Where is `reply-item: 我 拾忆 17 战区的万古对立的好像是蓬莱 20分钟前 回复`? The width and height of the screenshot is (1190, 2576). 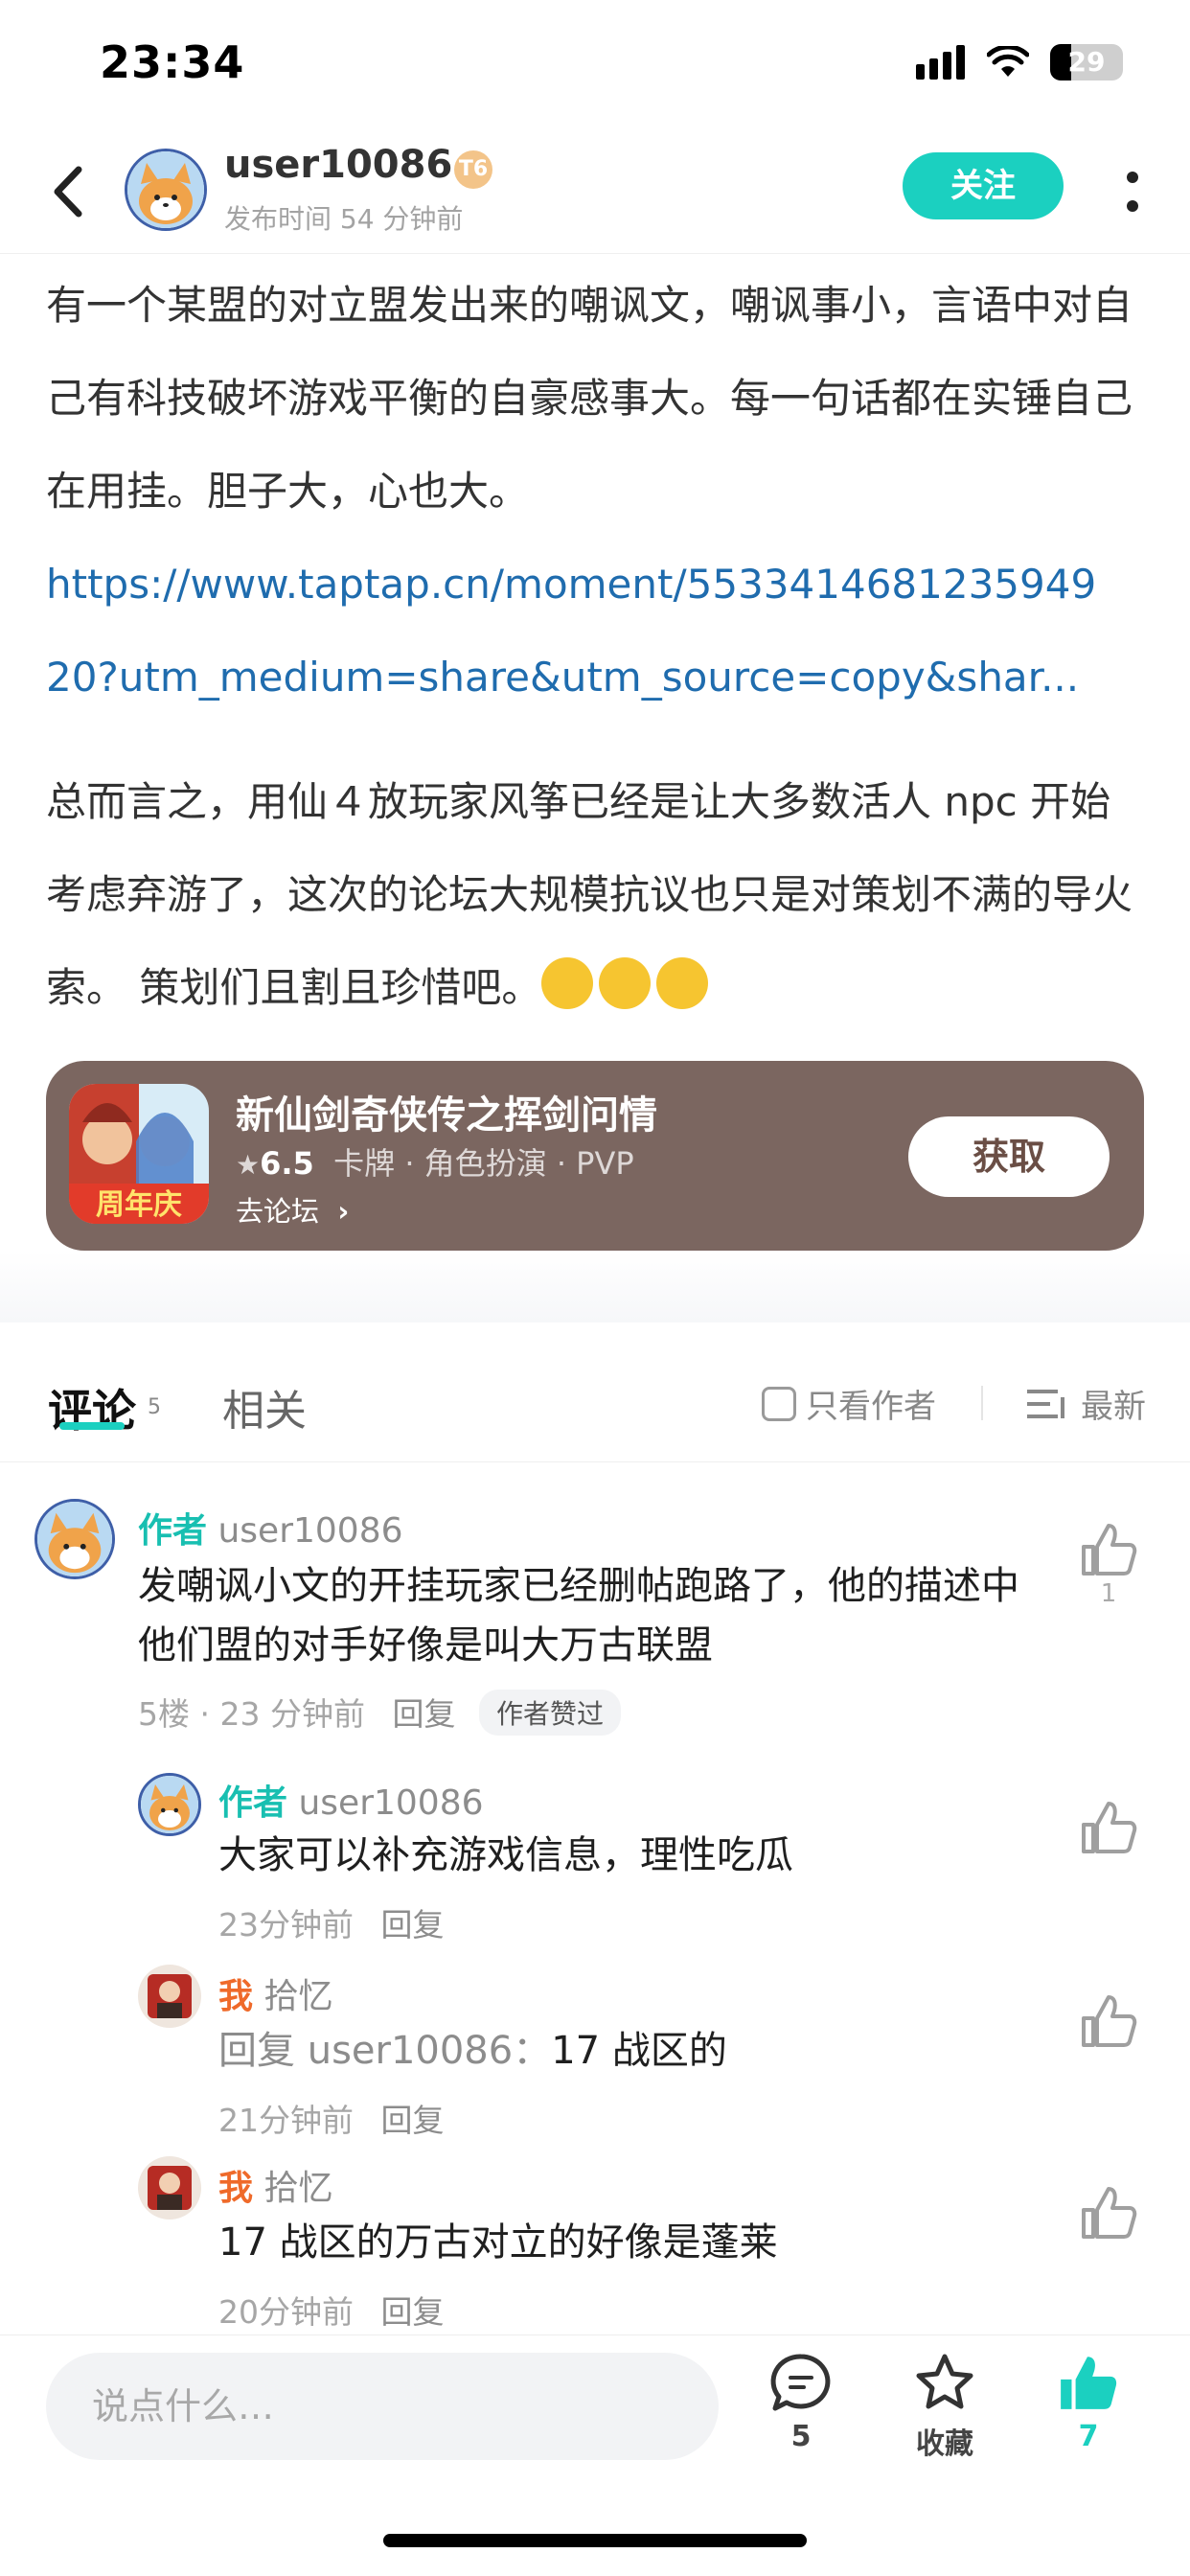
reply-item: 我 拾忆 17 战区的万古对立的好像是蓬莱 20分钟前 回复 is located at coordinates (595, 2240).